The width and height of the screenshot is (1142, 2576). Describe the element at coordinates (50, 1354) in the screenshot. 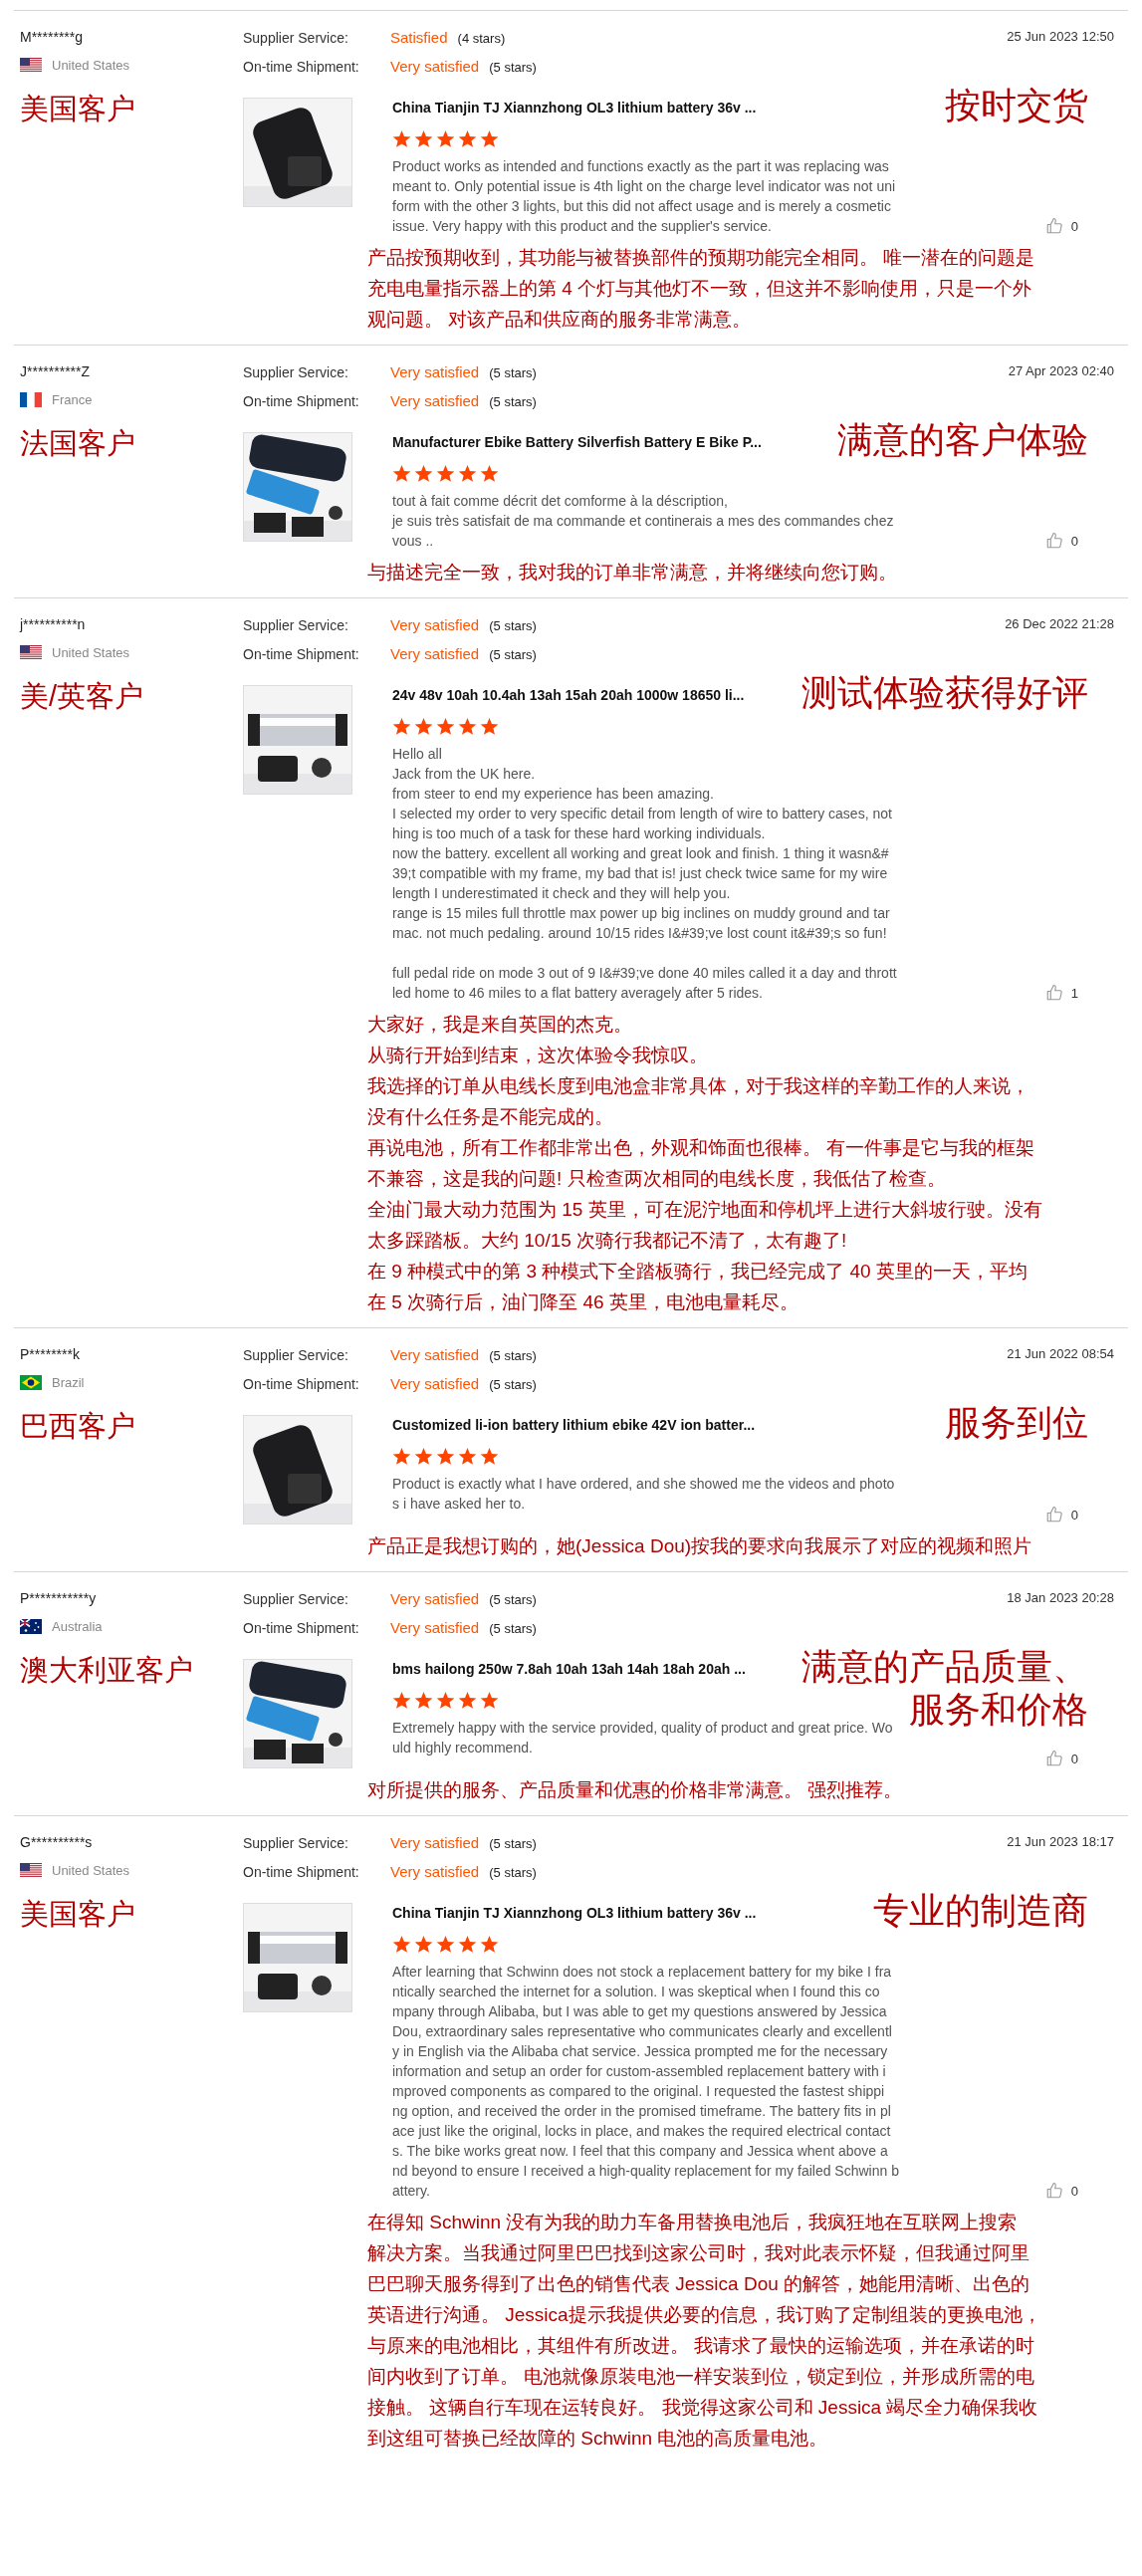

I see `buyer-name: P********k` at that location.